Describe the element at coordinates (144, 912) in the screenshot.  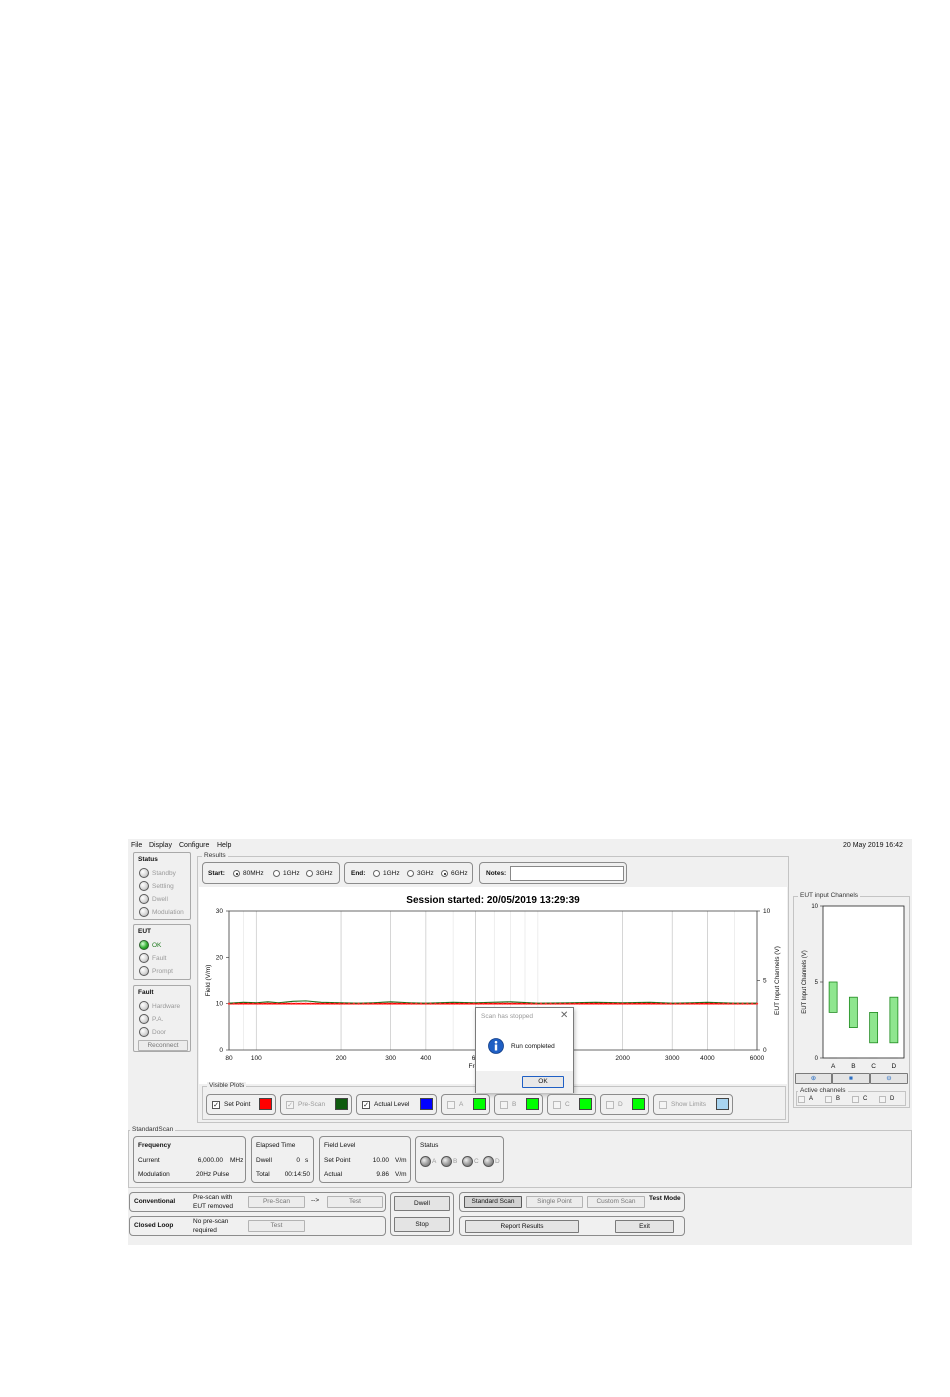
I see `modulation-led-icon` at that location.